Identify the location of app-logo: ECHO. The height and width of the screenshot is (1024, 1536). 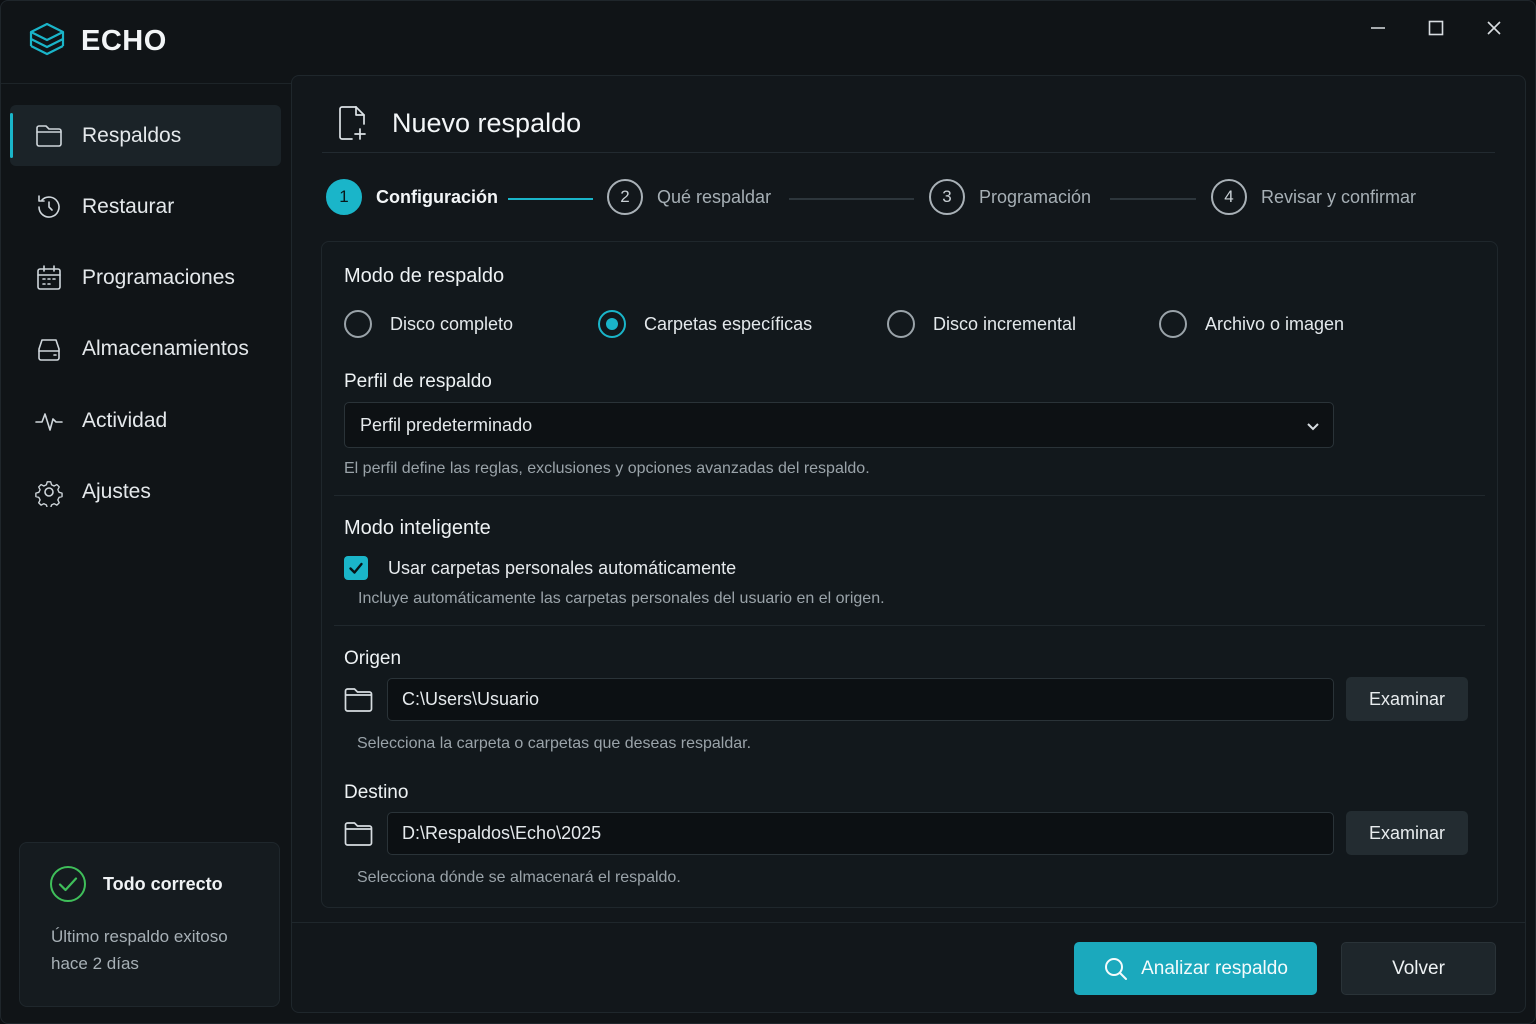
(97, 41).